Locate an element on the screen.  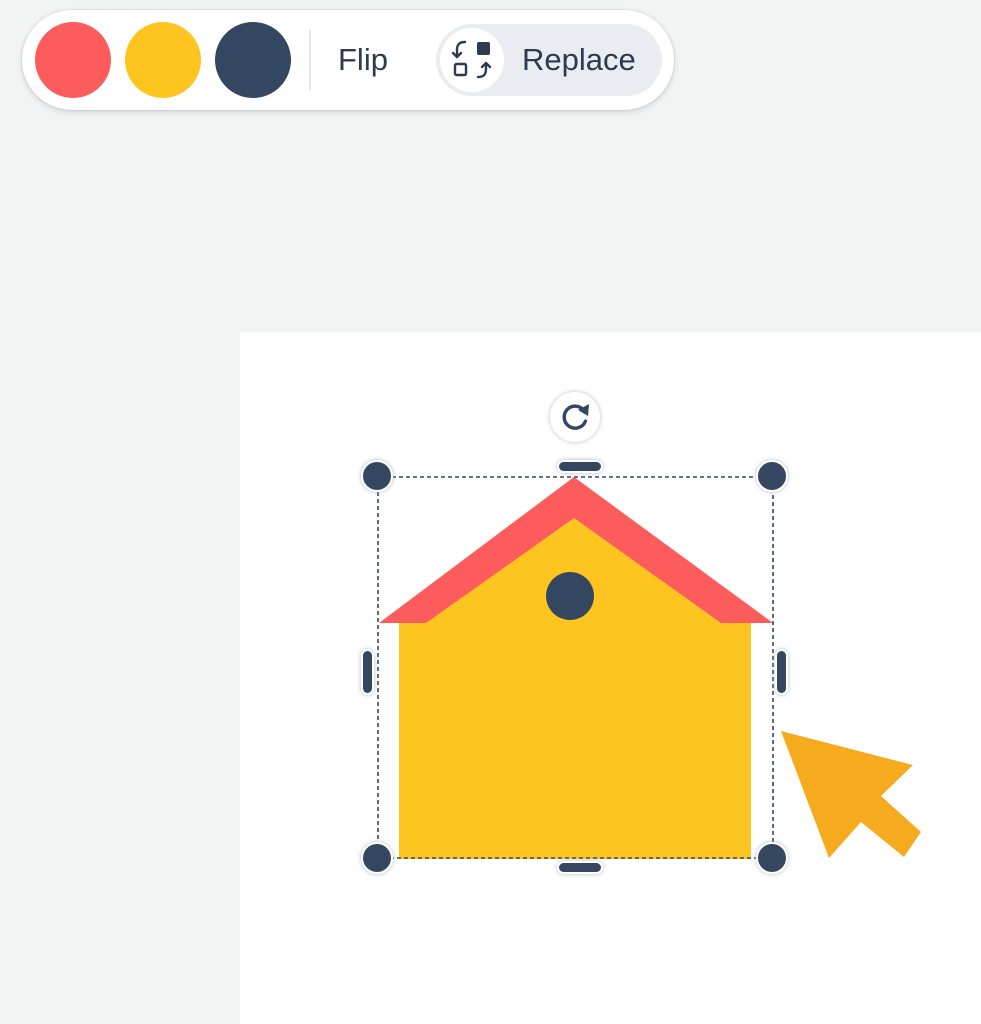
resize-handle-bottom is located at coordinates (580, 867).